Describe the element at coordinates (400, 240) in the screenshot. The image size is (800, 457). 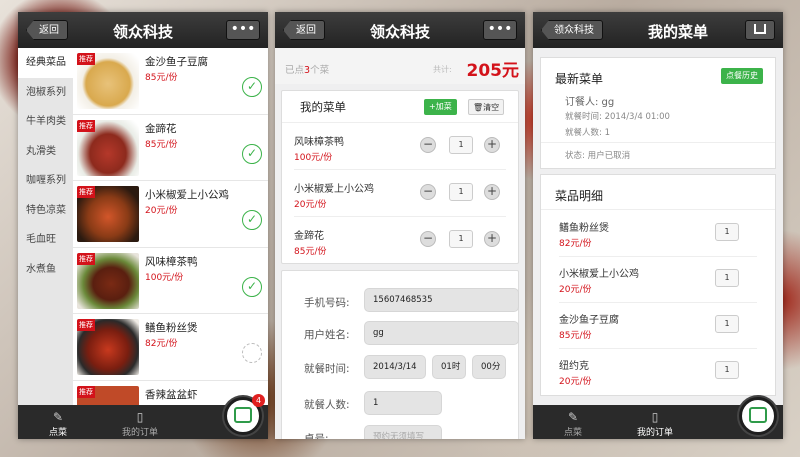
I see `cart-item: 金蹄花 85元/份 − 1 +` at that location.